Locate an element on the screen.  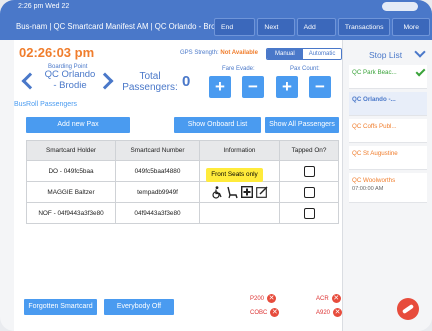
p200-label: P200 is located at coordinates (257, 299).